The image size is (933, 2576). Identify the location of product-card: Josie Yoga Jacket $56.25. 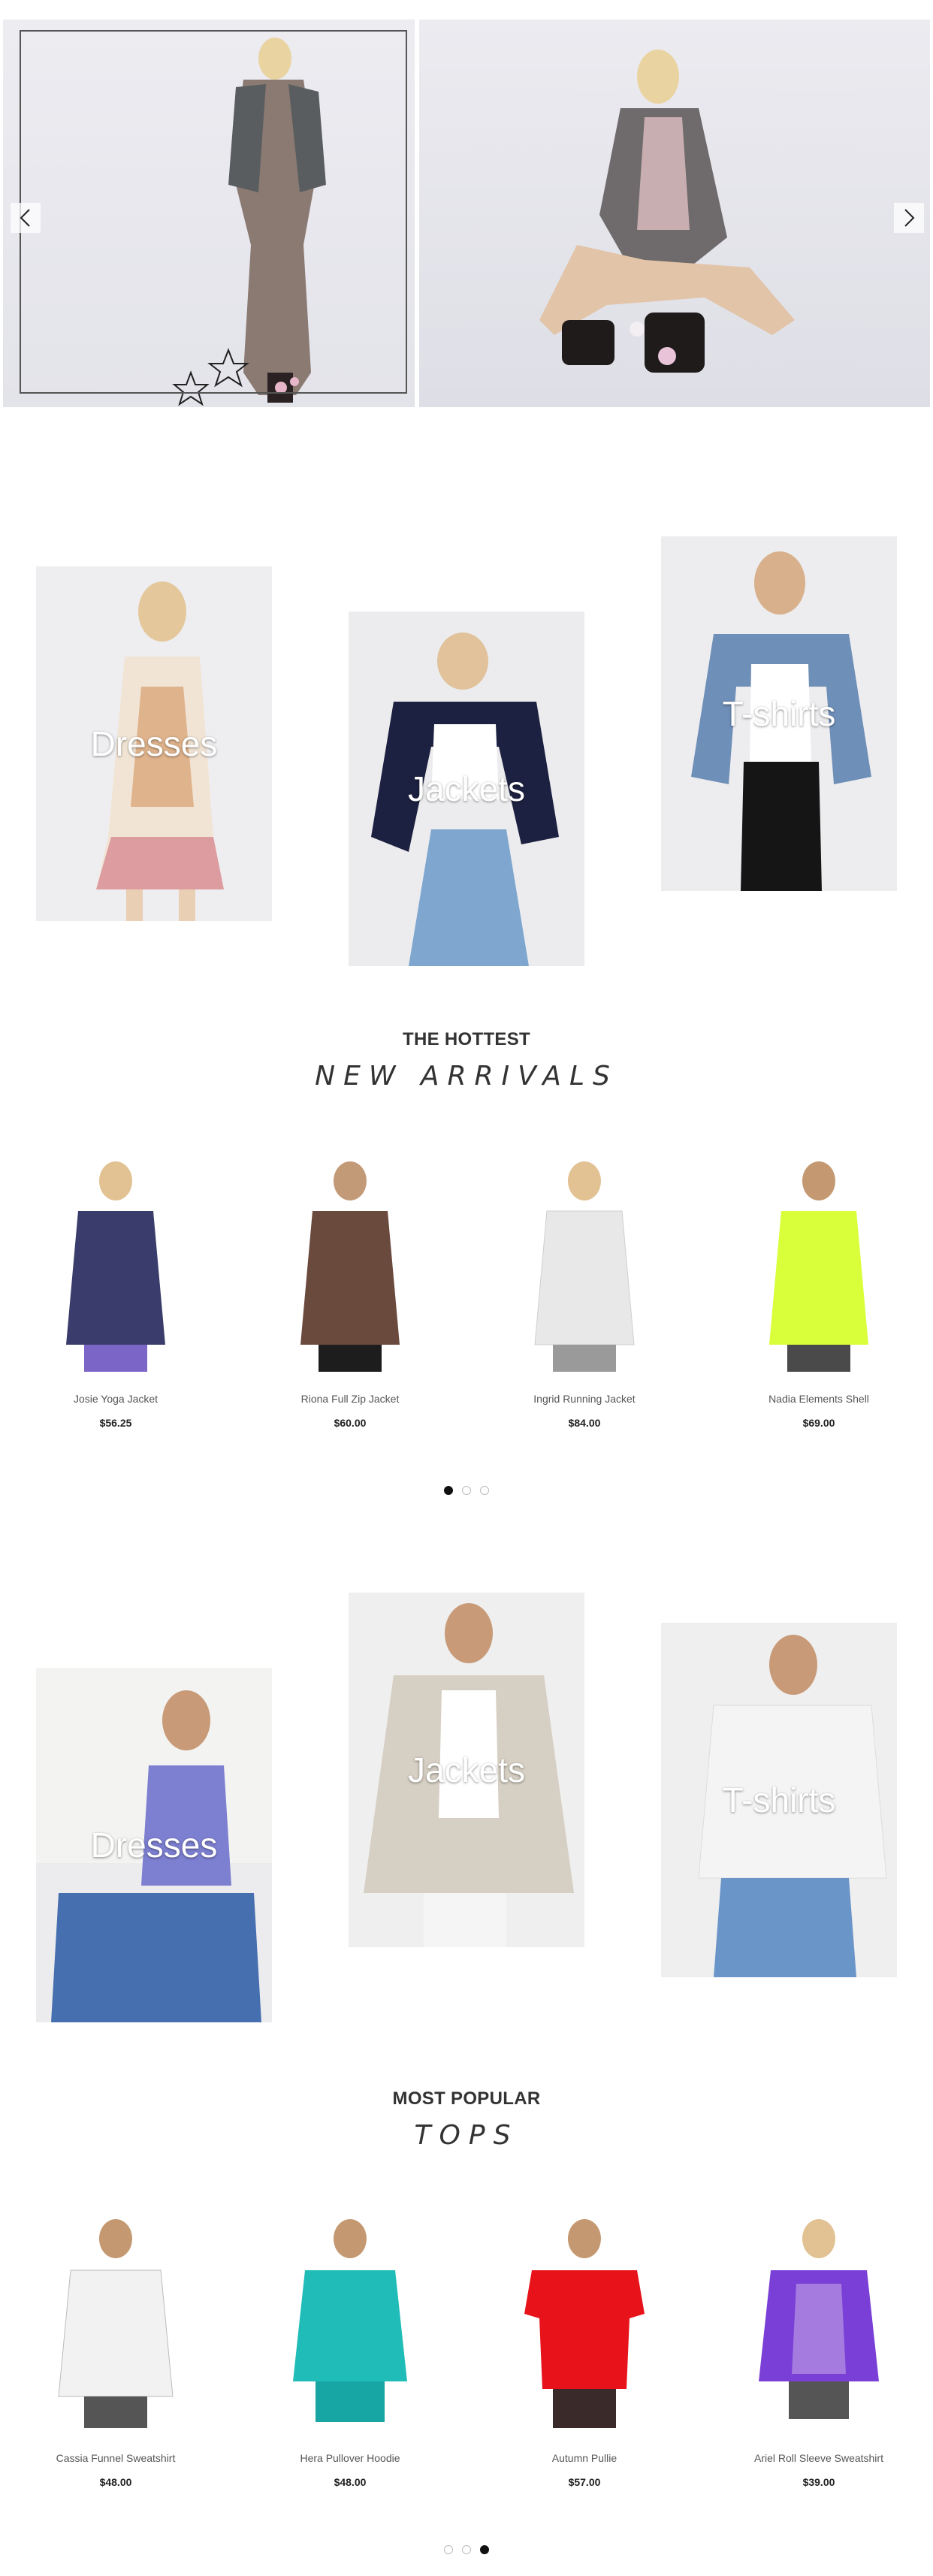
(116, 1293).